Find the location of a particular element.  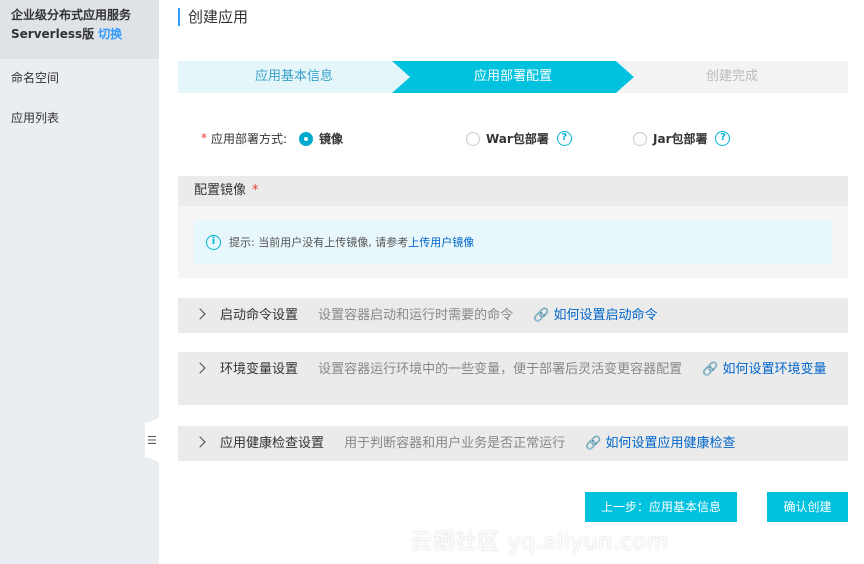

config-image-panel: 配置镜像 * i 提示: 当前用户没有上传镜像, 请参考 上传用户镜像 is located at coordinates (513, 227).